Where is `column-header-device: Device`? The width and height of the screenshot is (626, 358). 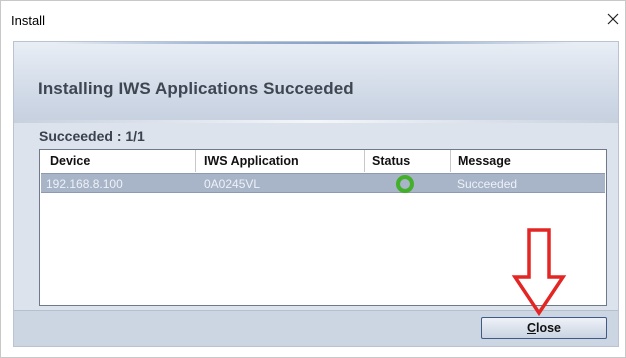
column-header-device: Device is located at coordinates (70, 161).